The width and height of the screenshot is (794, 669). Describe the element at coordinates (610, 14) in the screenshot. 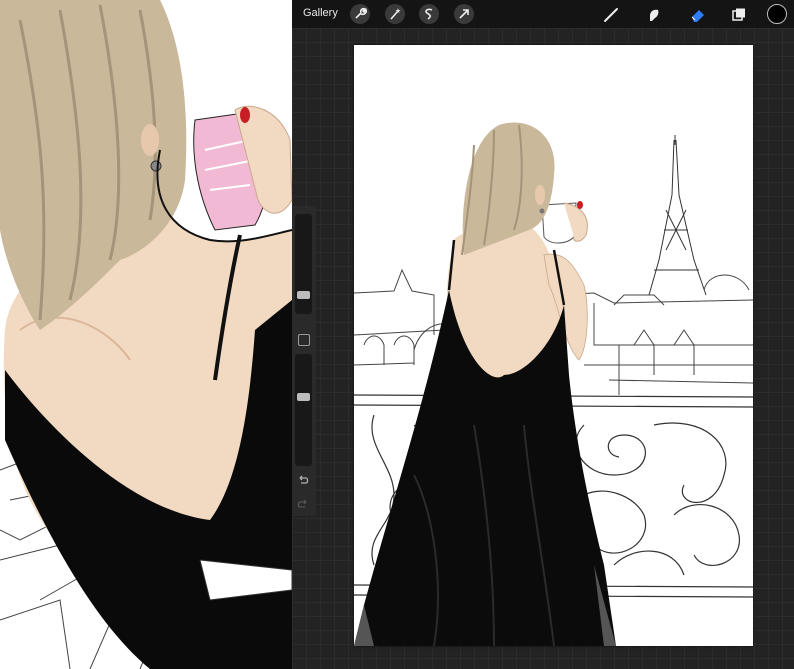

I see `brush-icon` at that location.